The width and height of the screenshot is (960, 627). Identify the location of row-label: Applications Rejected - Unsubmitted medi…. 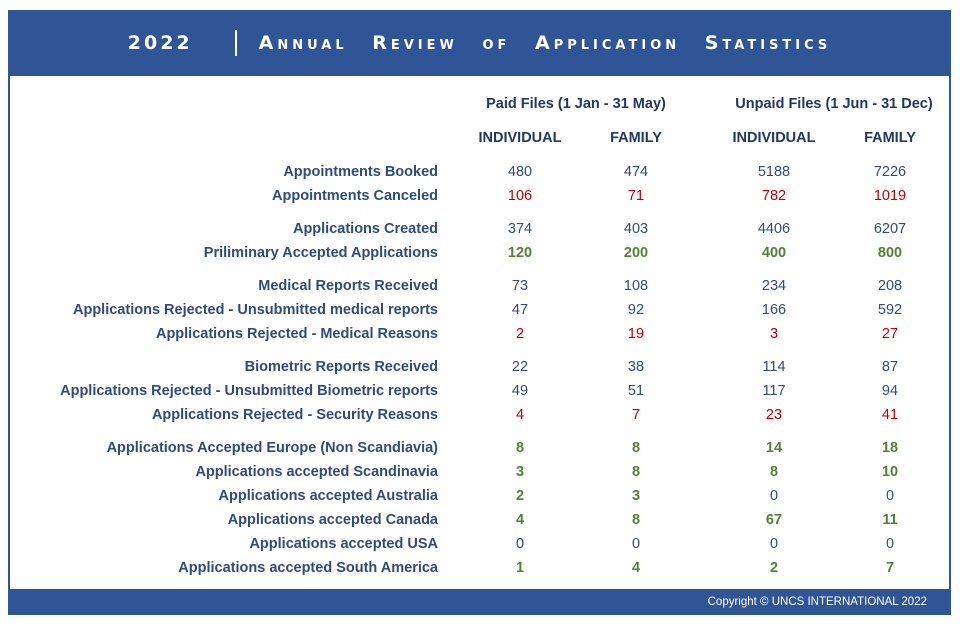
(255, 310).